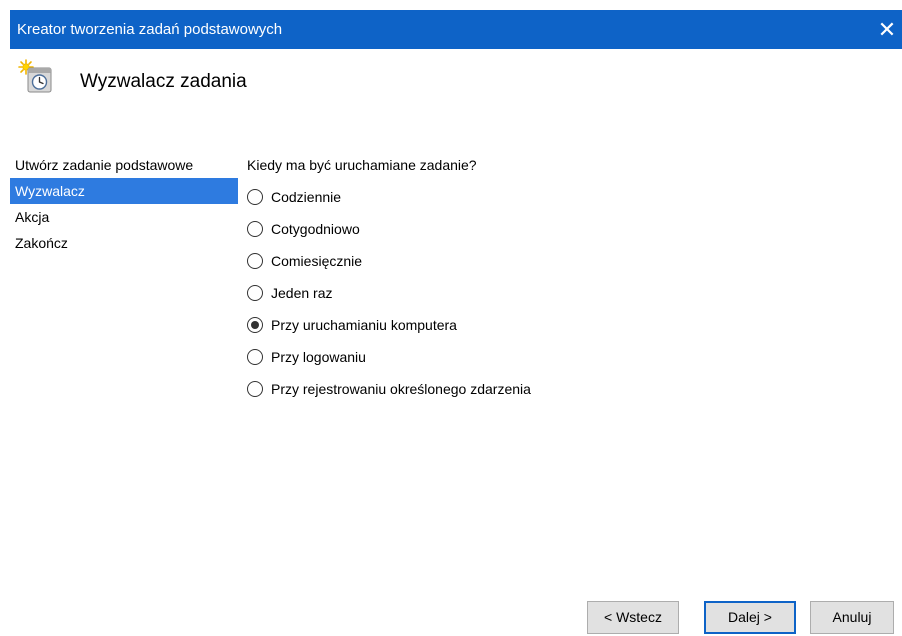  What do you see at coordinates (887, 29) in the screenshot?
I see `close-icon: ✕` at bounding box center [887, 29].